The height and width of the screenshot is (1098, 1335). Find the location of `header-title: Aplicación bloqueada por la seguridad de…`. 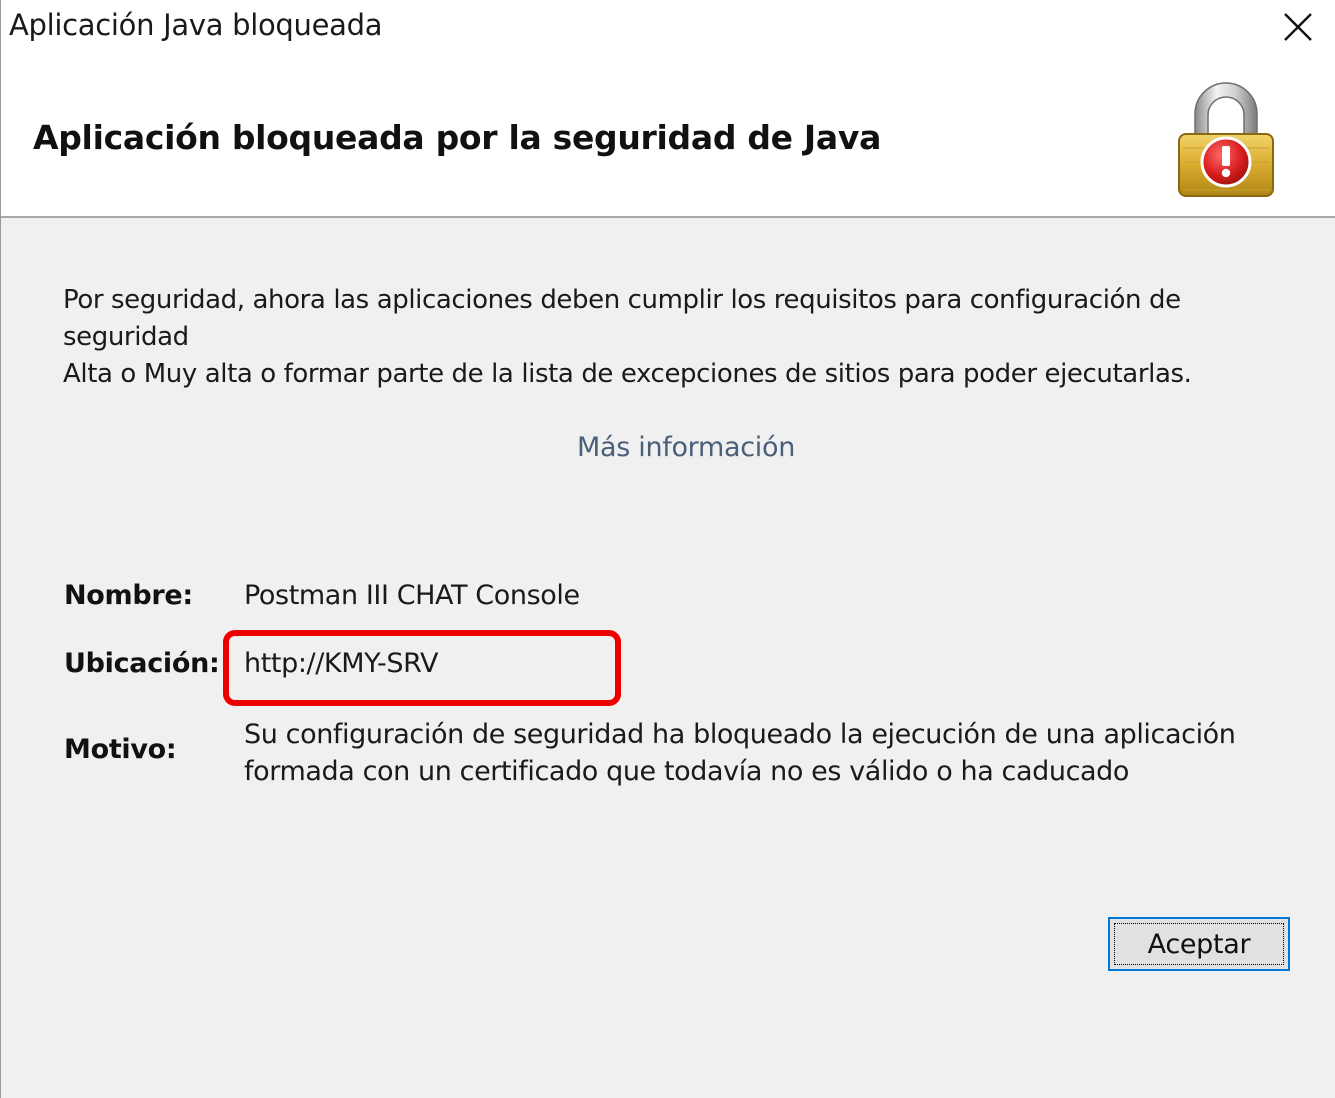

header-title: Aplicación bloqueada por la seguridad de… is located at coordinates (457, 137).